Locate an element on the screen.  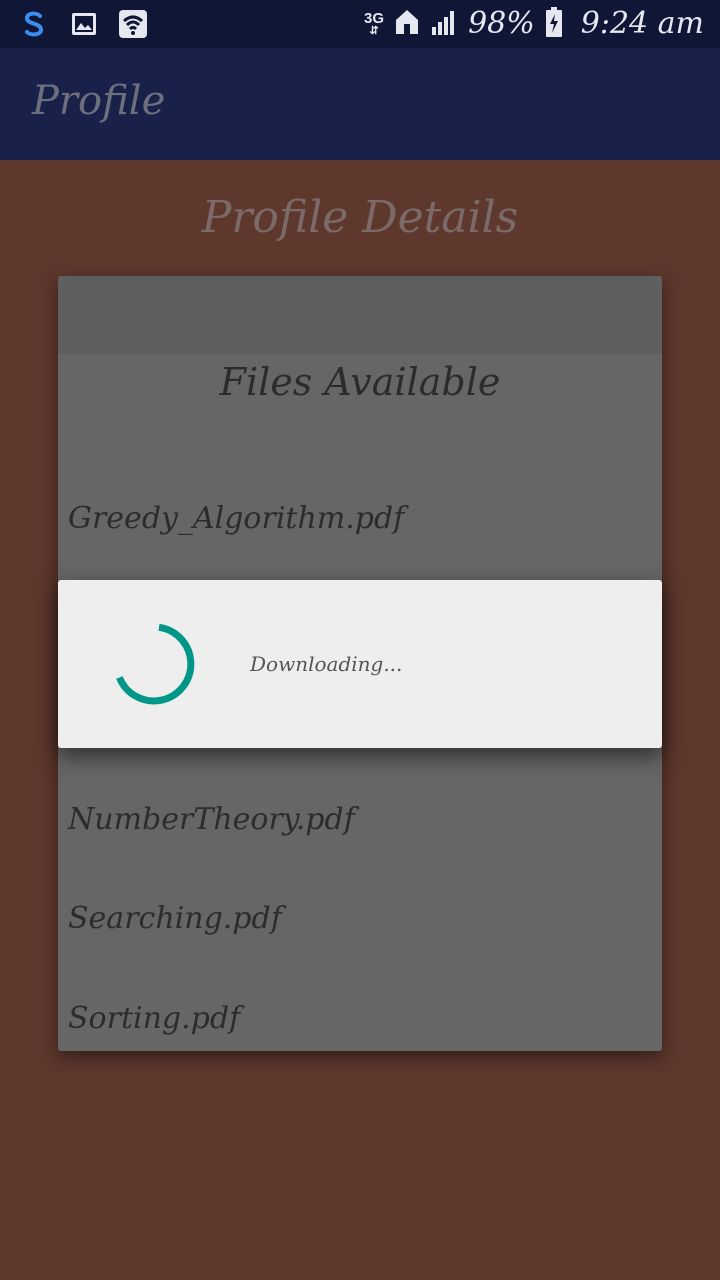
files-available-title: Files Available is located at coordinates (360, 382).